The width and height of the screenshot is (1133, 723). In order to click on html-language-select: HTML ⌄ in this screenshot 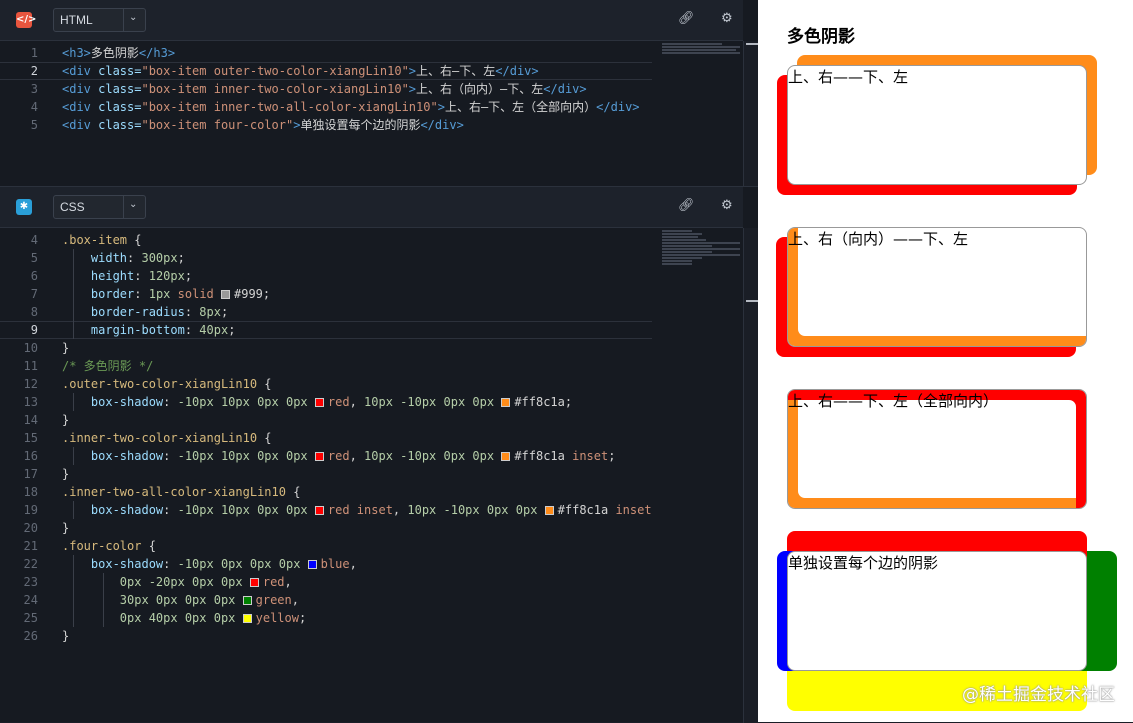, I will do `click(99, 20)`.